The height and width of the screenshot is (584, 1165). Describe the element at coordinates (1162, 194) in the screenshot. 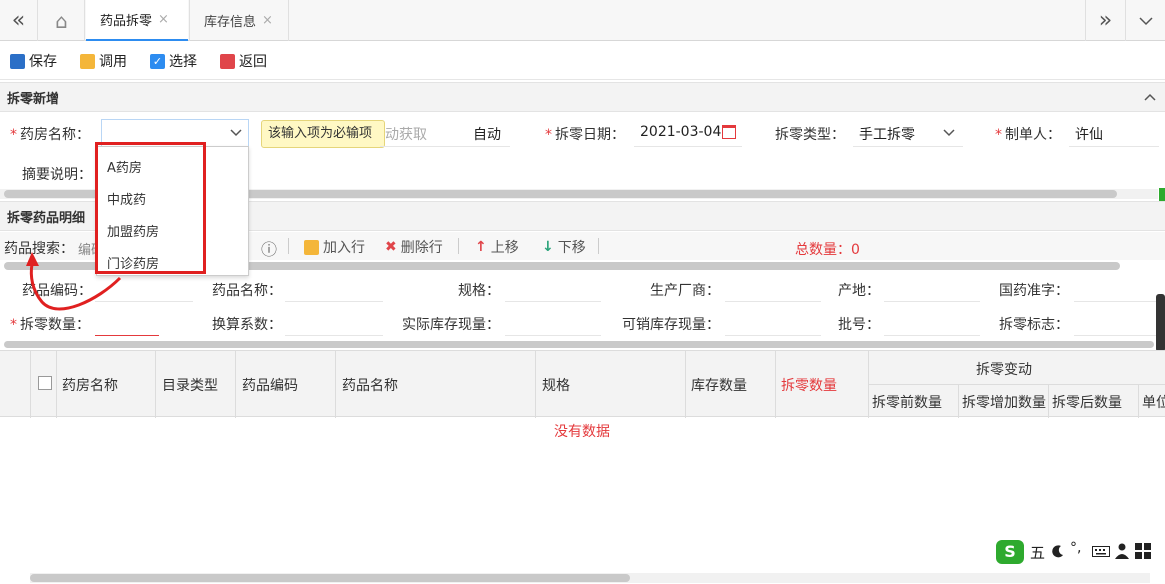

I see `scroll-indicator` at that location.